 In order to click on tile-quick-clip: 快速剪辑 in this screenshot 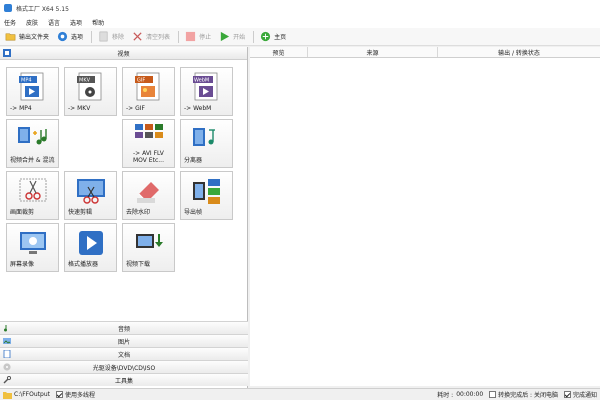, I will do `click(90, 195)`.